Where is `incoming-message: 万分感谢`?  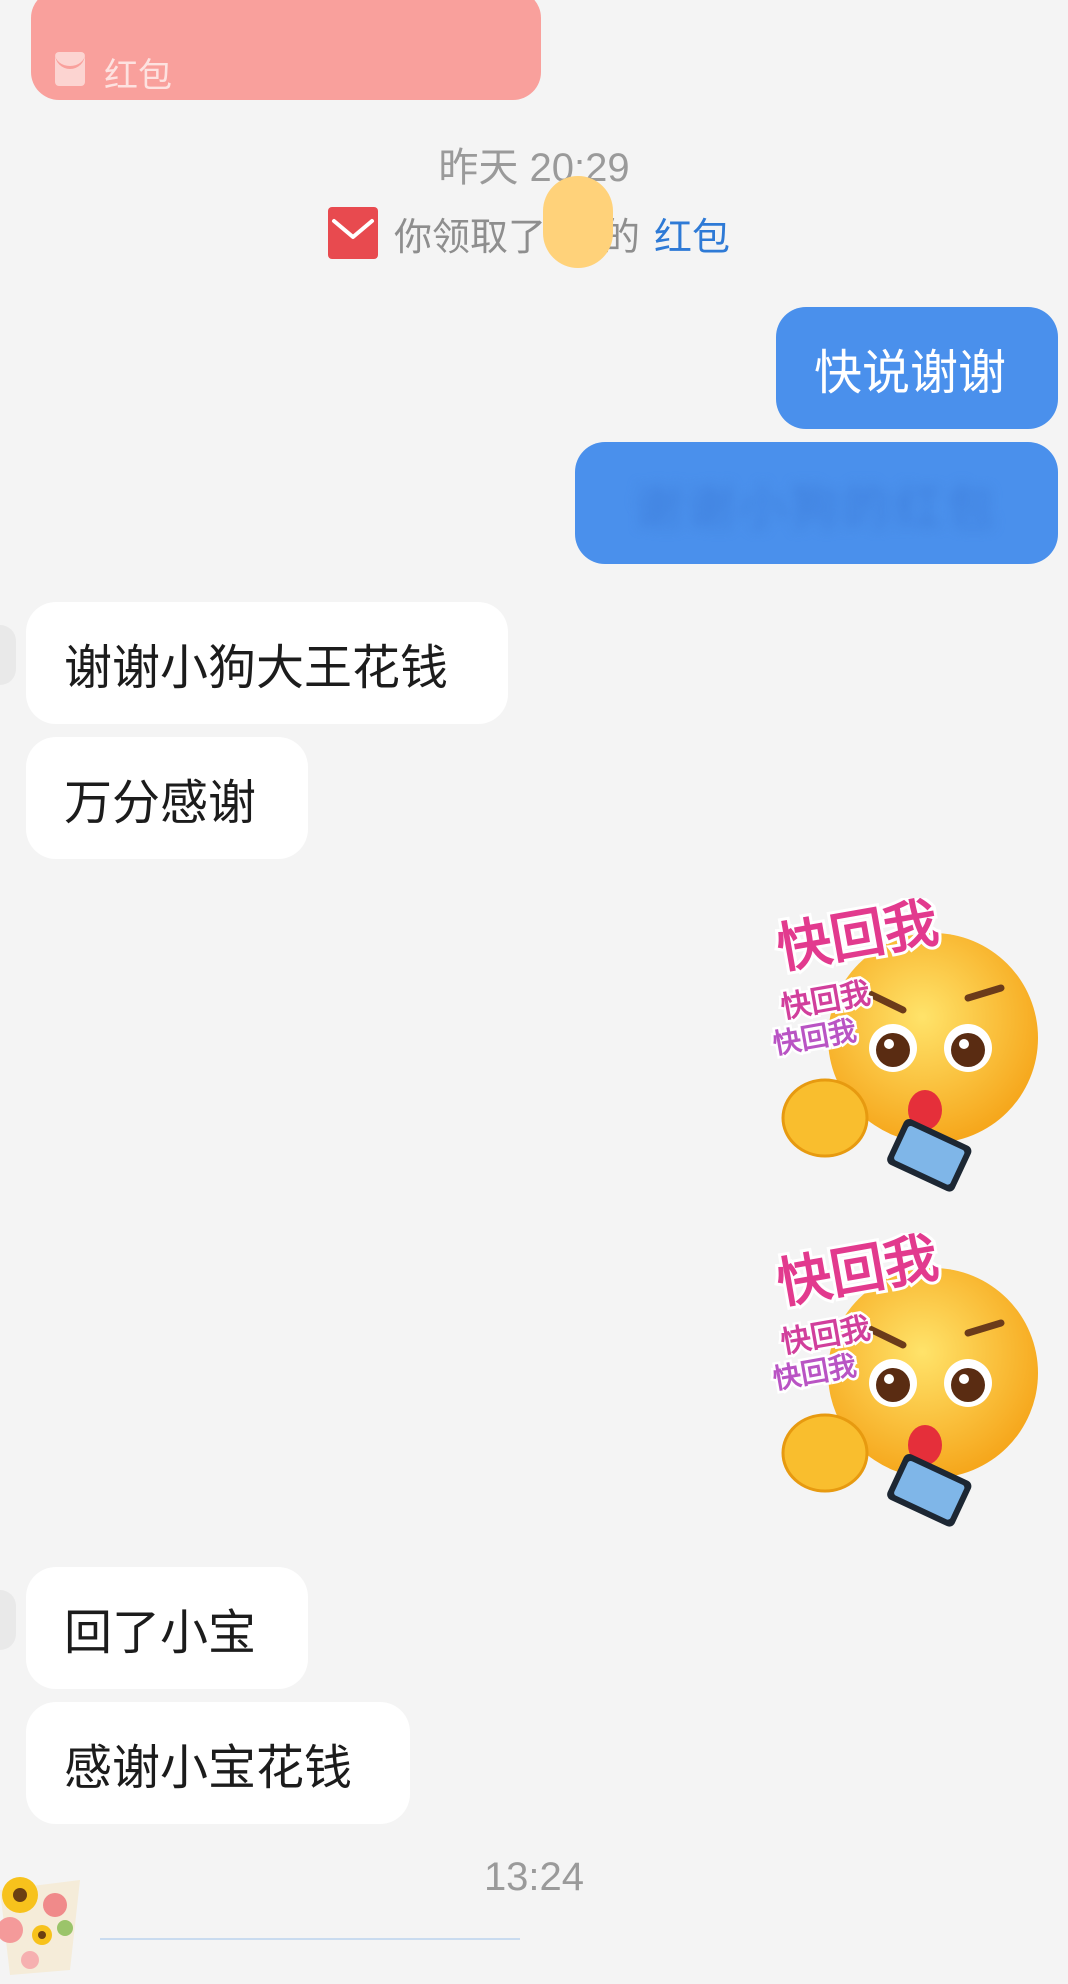
incoming-message: 万分感谢 is located at coordinates (167, 798).